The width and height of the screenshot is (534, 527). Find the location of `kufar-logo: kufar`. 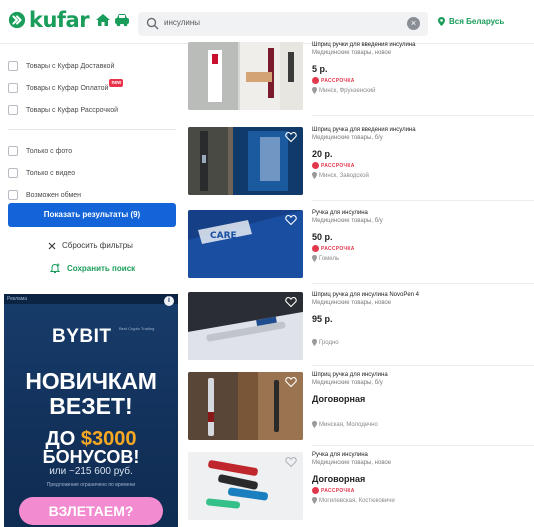

kufar-logo: kufar is located at coordinates (49, 20).